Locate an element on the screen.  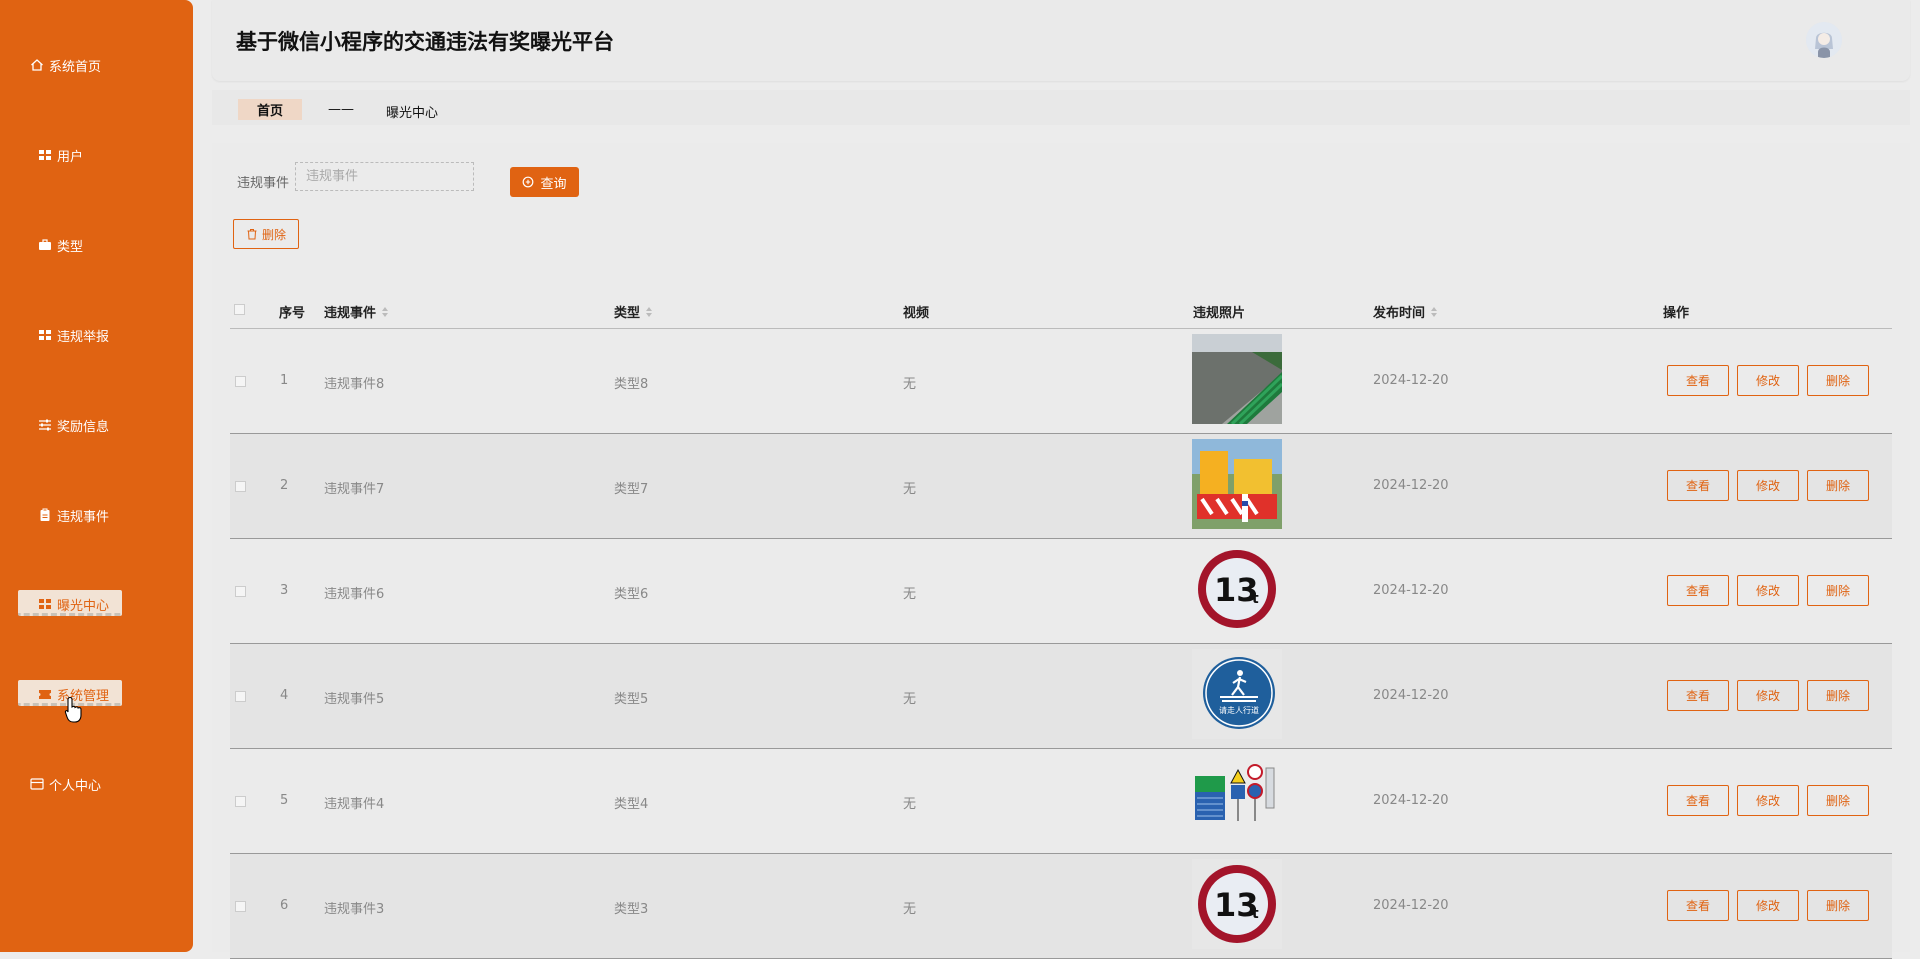
road-barrier-photo is located at coordinates (1237, 484).